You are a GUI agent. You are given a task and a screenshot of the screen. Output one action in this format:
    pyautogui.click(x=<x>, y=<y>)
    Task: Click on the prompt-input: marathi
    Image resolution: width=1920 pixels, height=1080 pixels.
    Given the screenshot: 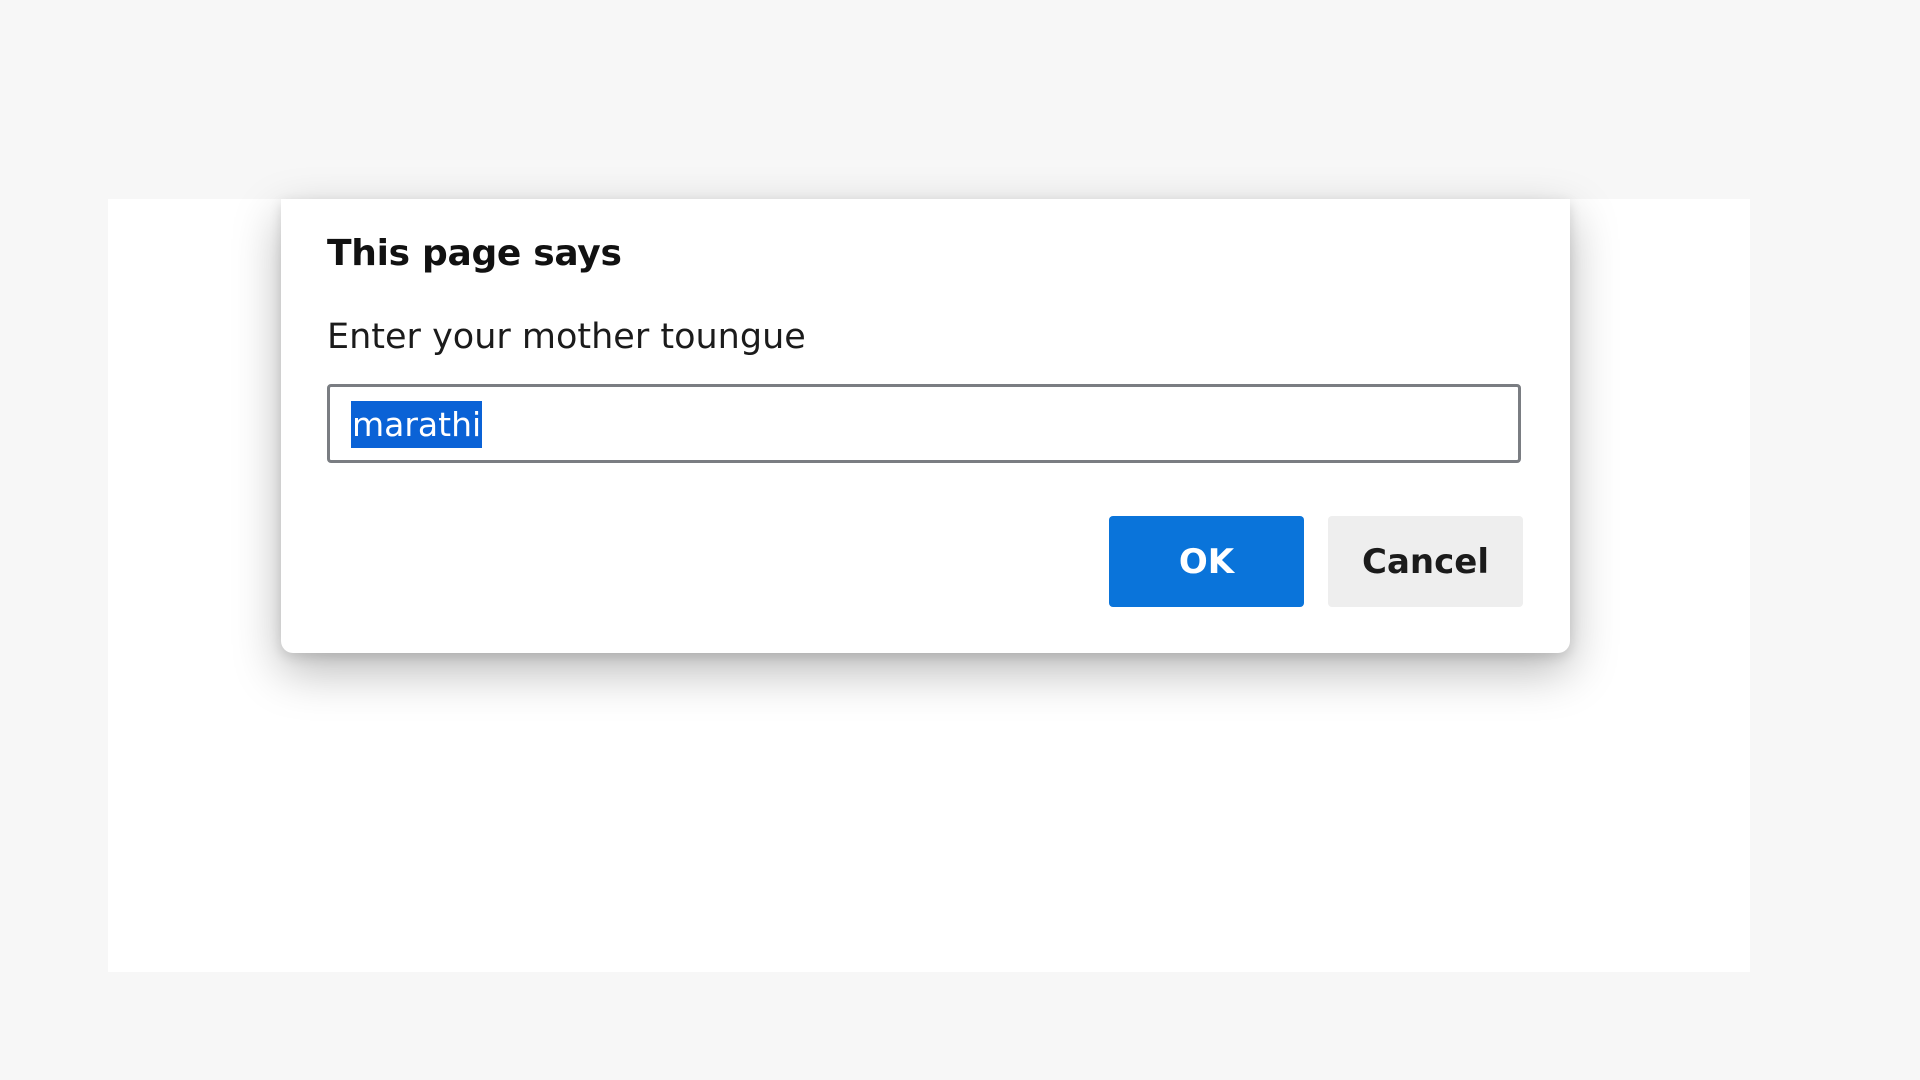 What is the action you would take?
    pyautogui.click(x=924, y=423)
    